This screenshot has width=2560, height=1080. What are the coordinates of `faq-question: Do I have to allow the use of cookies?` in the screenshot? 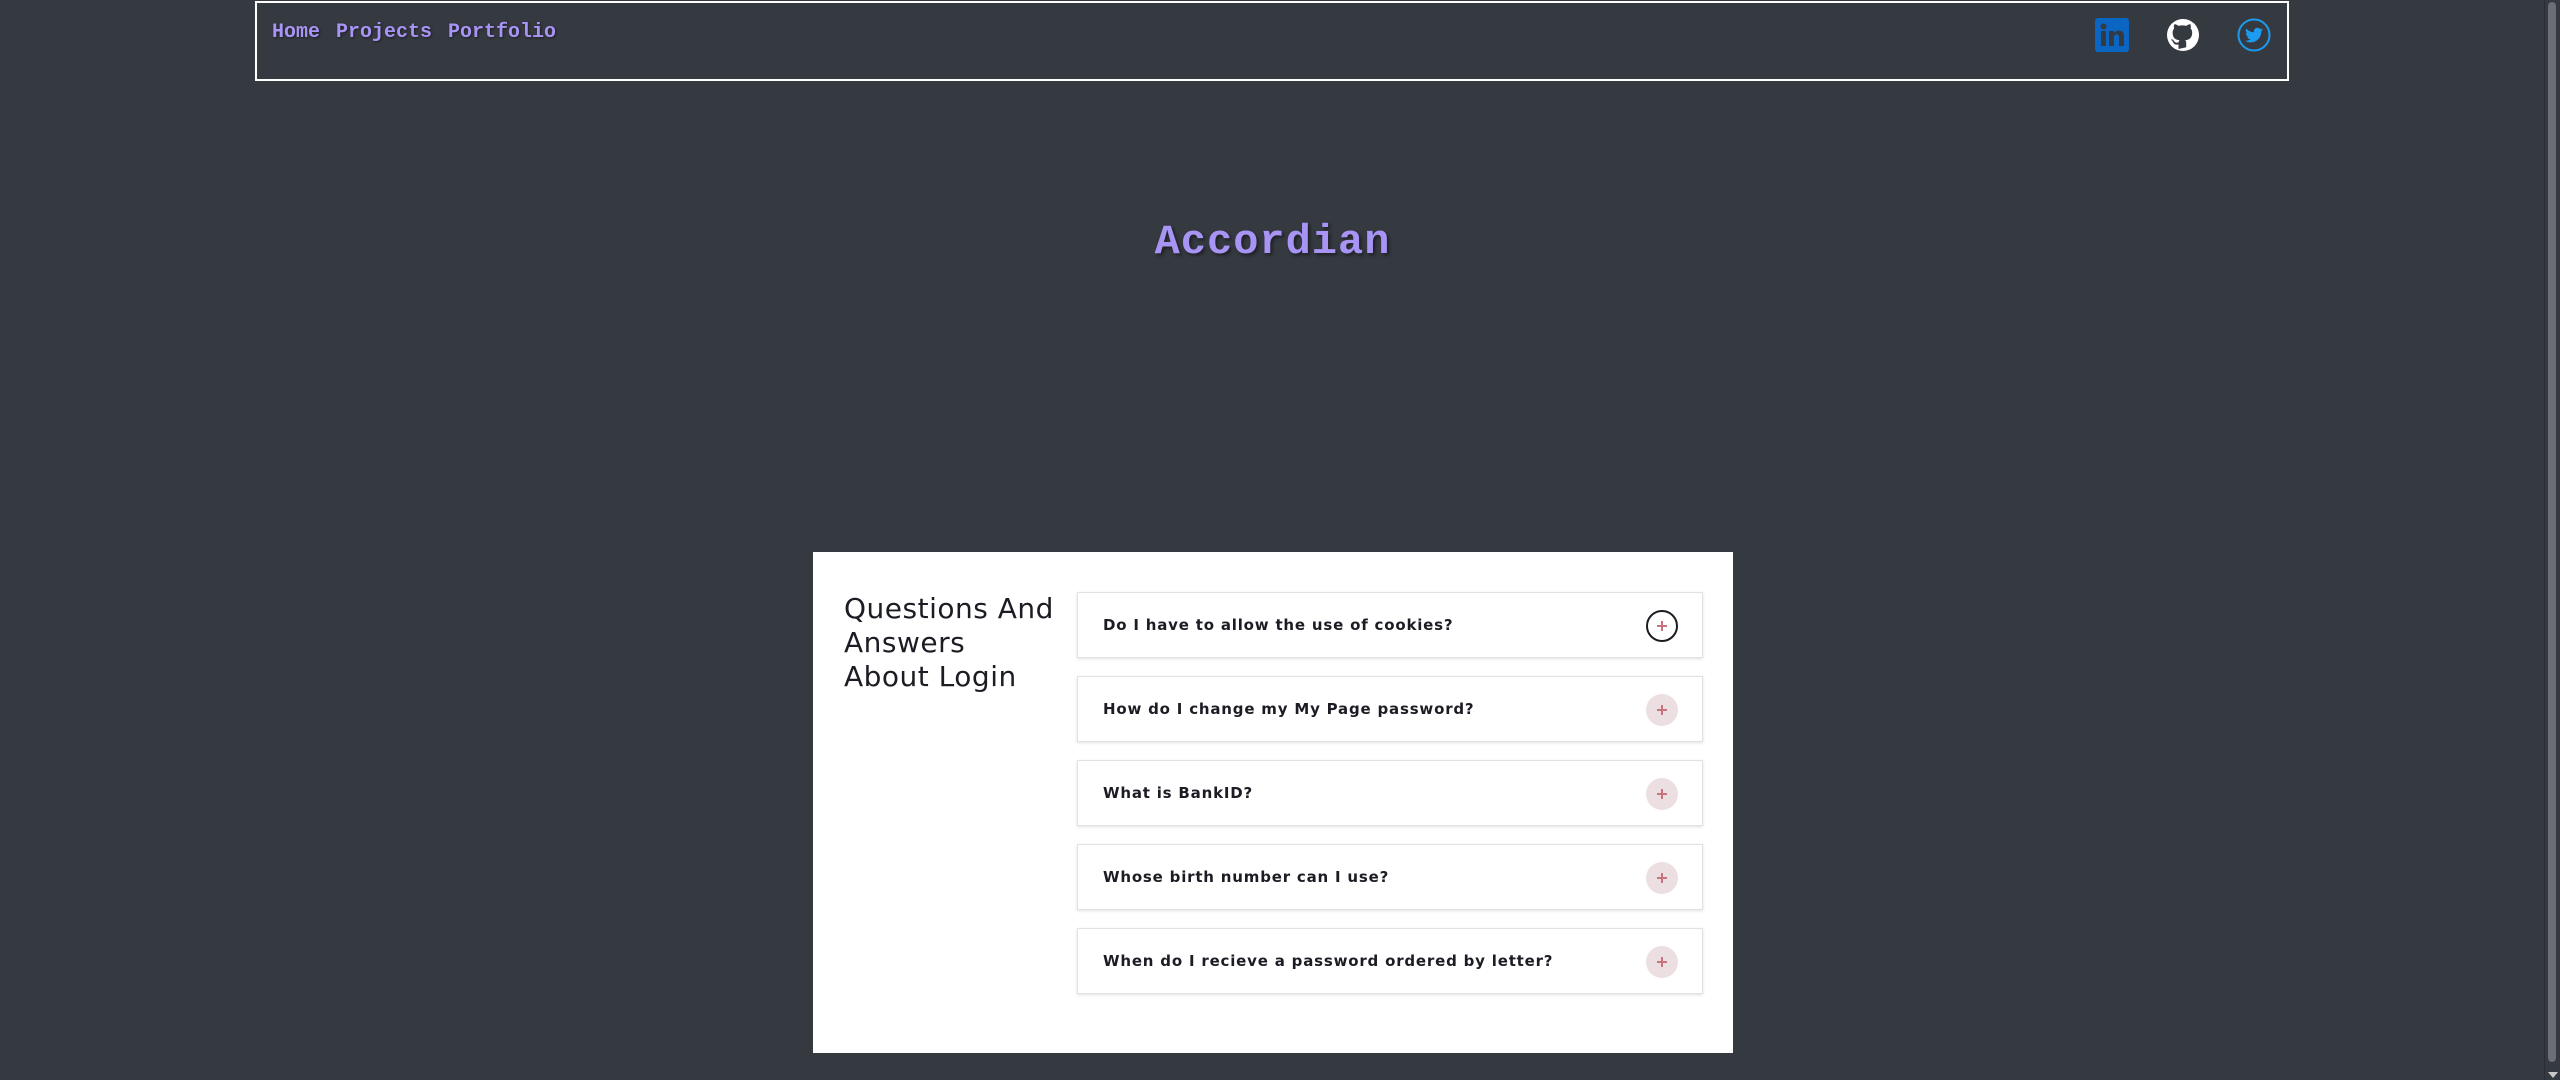 It's located at (1278, 625).